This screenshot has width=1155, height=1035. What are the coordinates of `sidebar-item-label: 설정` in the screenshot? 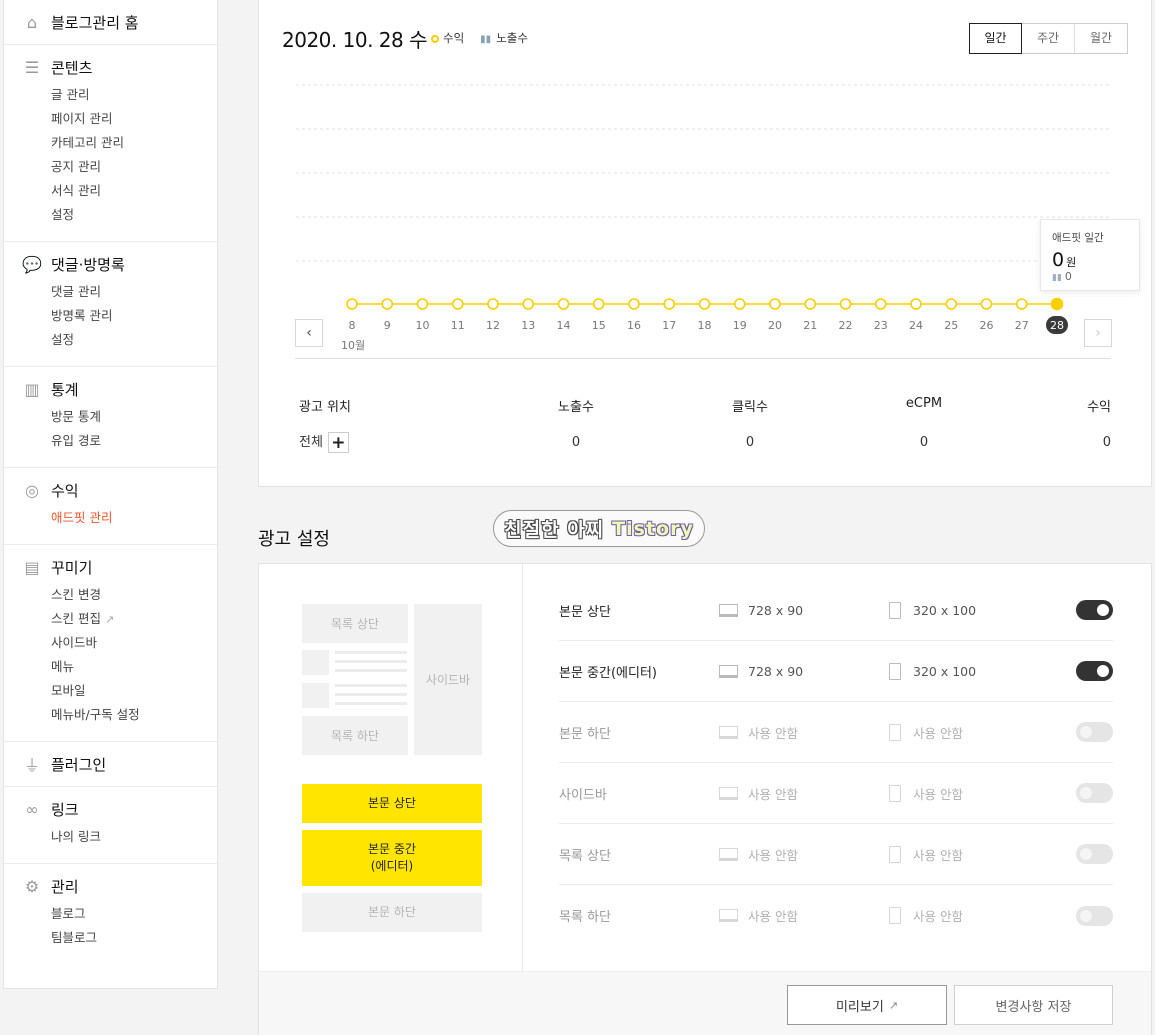 It's located at (63, 339).